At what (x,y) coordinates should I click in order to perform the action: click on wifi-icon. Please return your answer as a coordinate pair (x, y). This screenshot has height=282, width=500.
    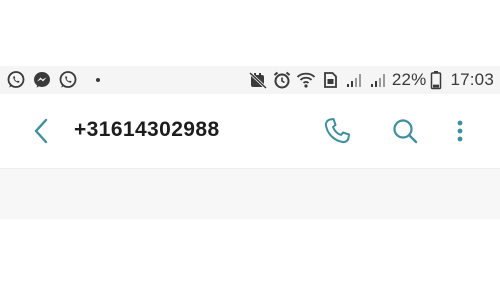
    Looking at the image, I should click on (305, 80).